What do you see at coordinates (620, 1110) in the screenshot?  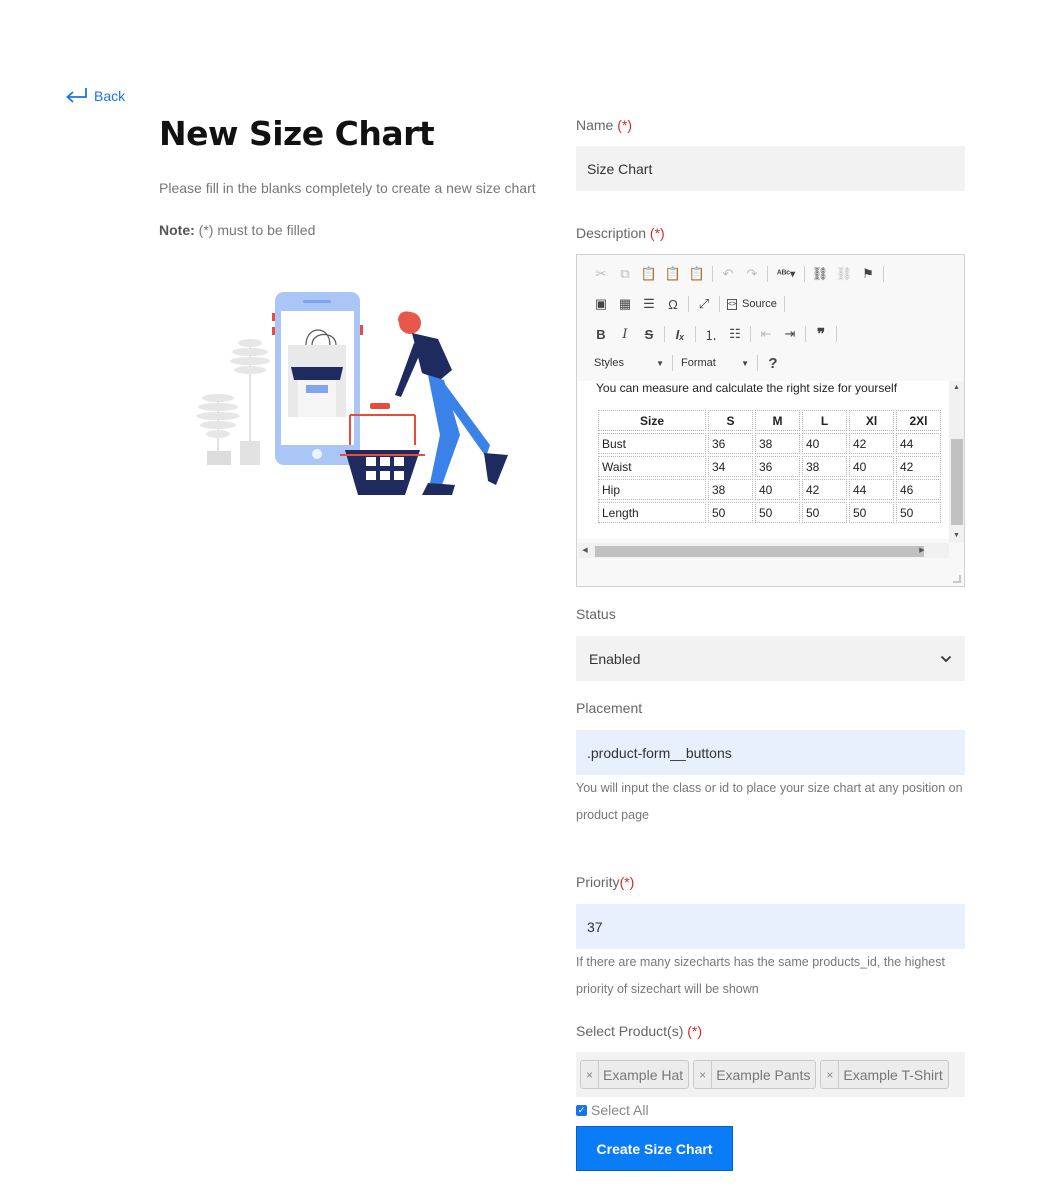 I see `select-all-label: Select All` at bounding box center [620, 1110].